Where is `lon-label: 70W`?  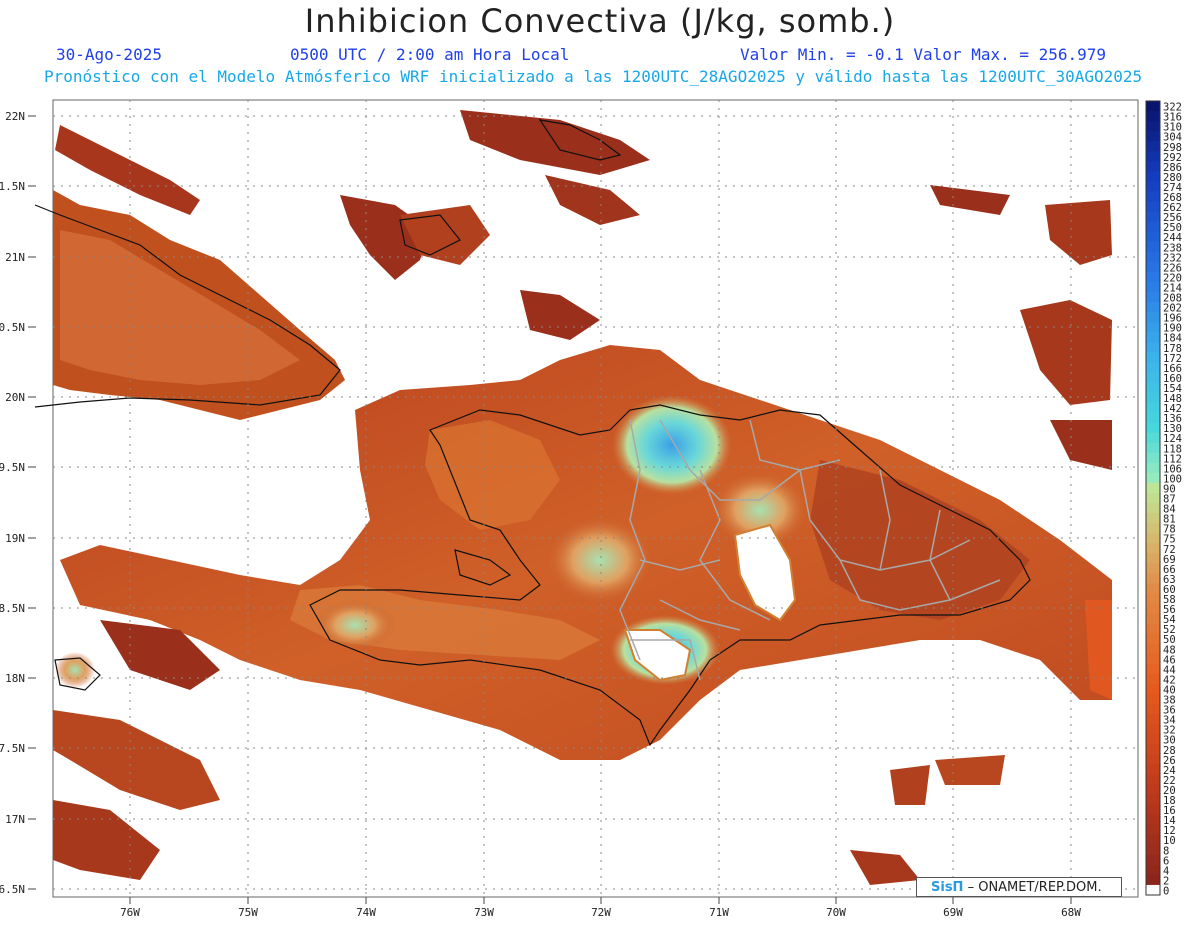 lon-label: 70W is located at coordinates (836, 912).